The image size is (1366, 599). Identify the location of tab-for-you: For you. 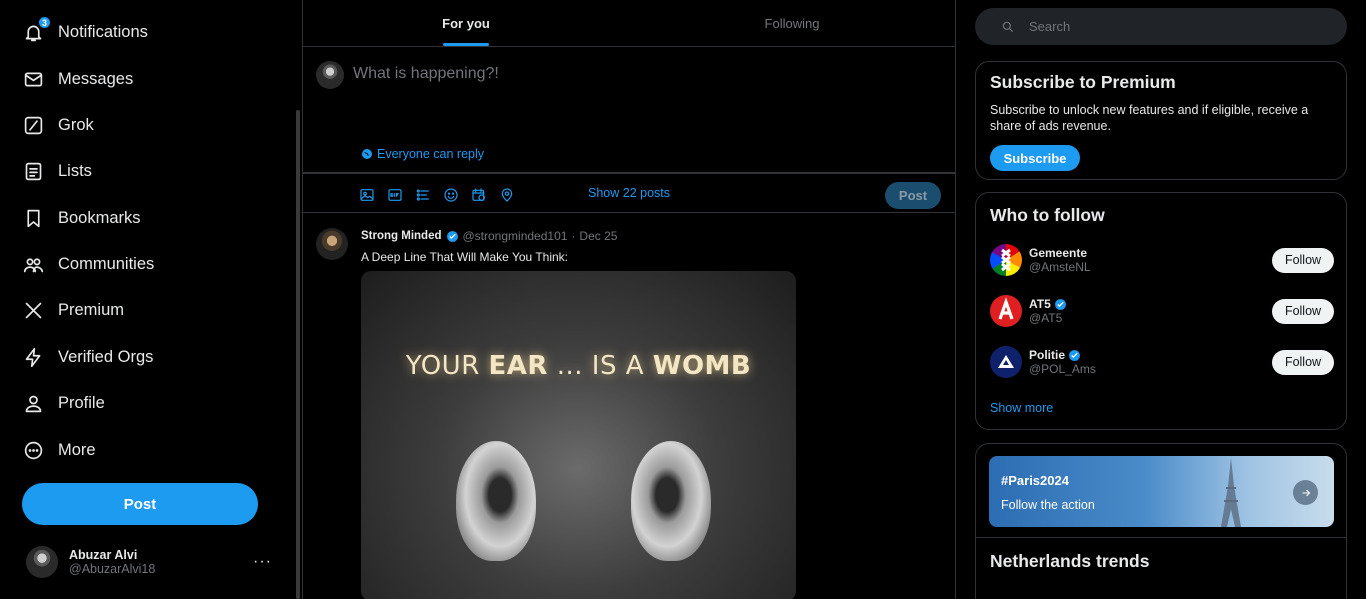
(466, 23).